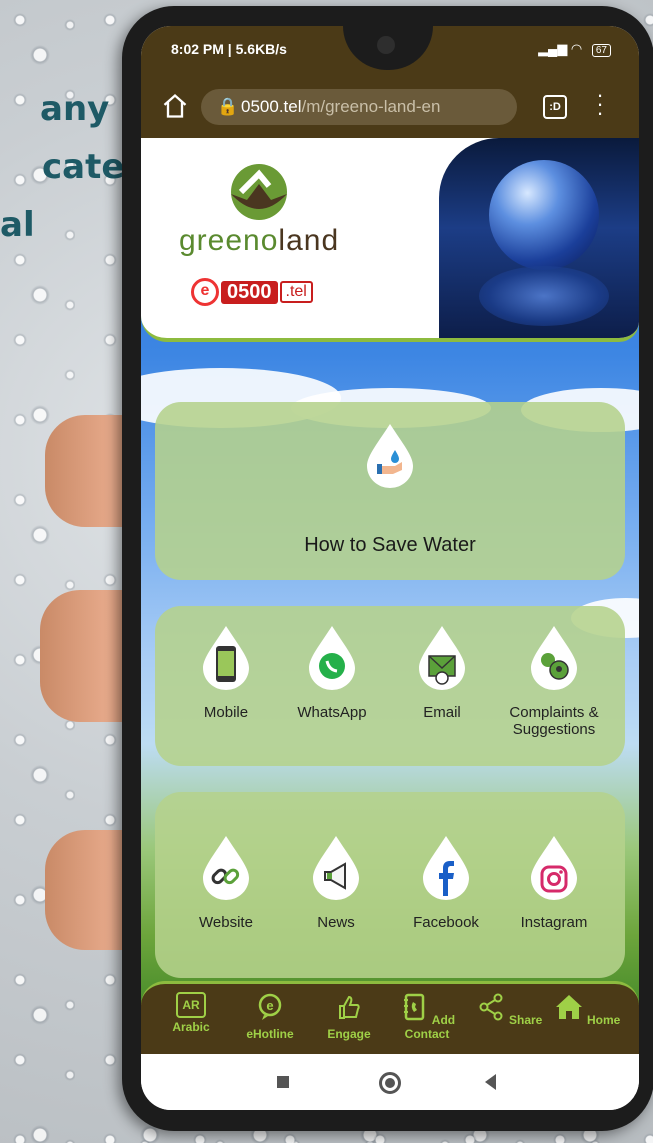 This screenshot has width=653, height=1143. What do you see at coordinates (554, 922) in the screenshot?
I see `social-label-instagram: Instagram` at bounding box center [554, 922].